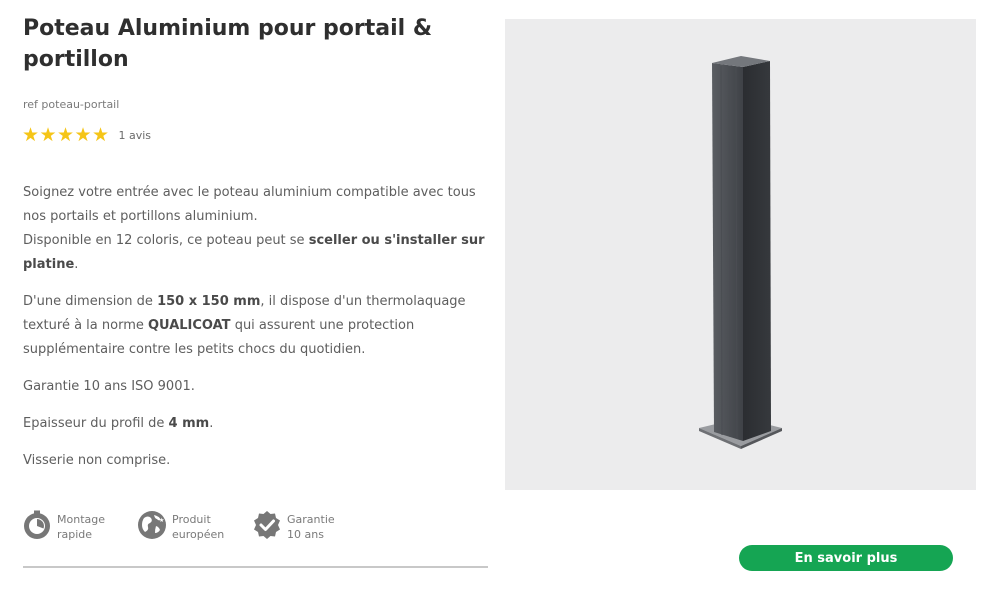 The width and height of the screenshot is (994, 591). Describe the element at coordinates (71, 104) in the screenshot. I see `product-reference: ref poteau-portail` at that location.